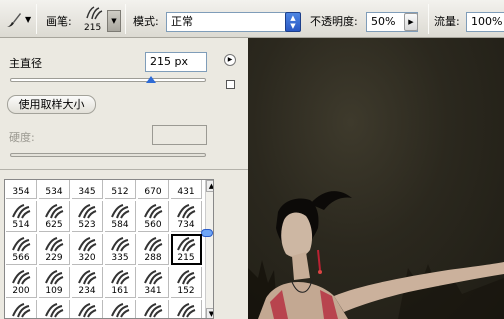 The image size is (504, 319). I want to click on brush-size-label: 625, so click(54, 225).